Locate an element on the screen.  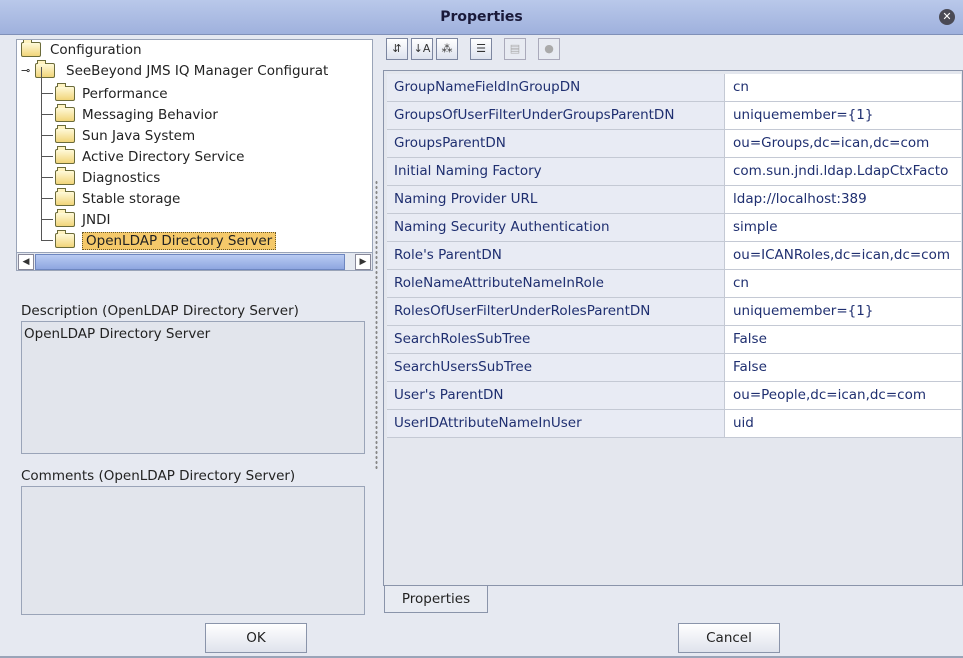
sort-unsorted-icon: ⇵ is located at coordinates (397, 49).